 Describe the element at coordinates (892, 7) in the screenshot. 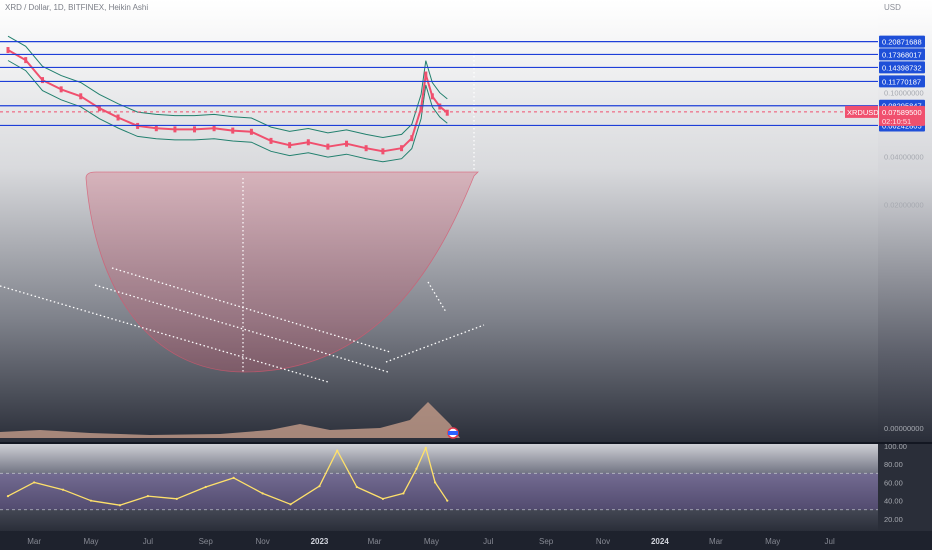

I see `currency-label: USD` at that location.